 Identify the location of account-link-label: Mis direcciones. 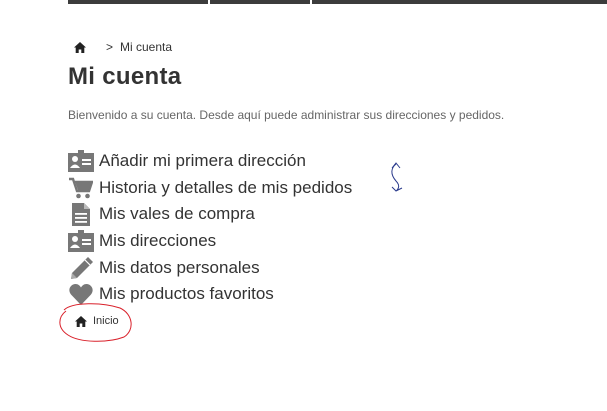
(158, 241).